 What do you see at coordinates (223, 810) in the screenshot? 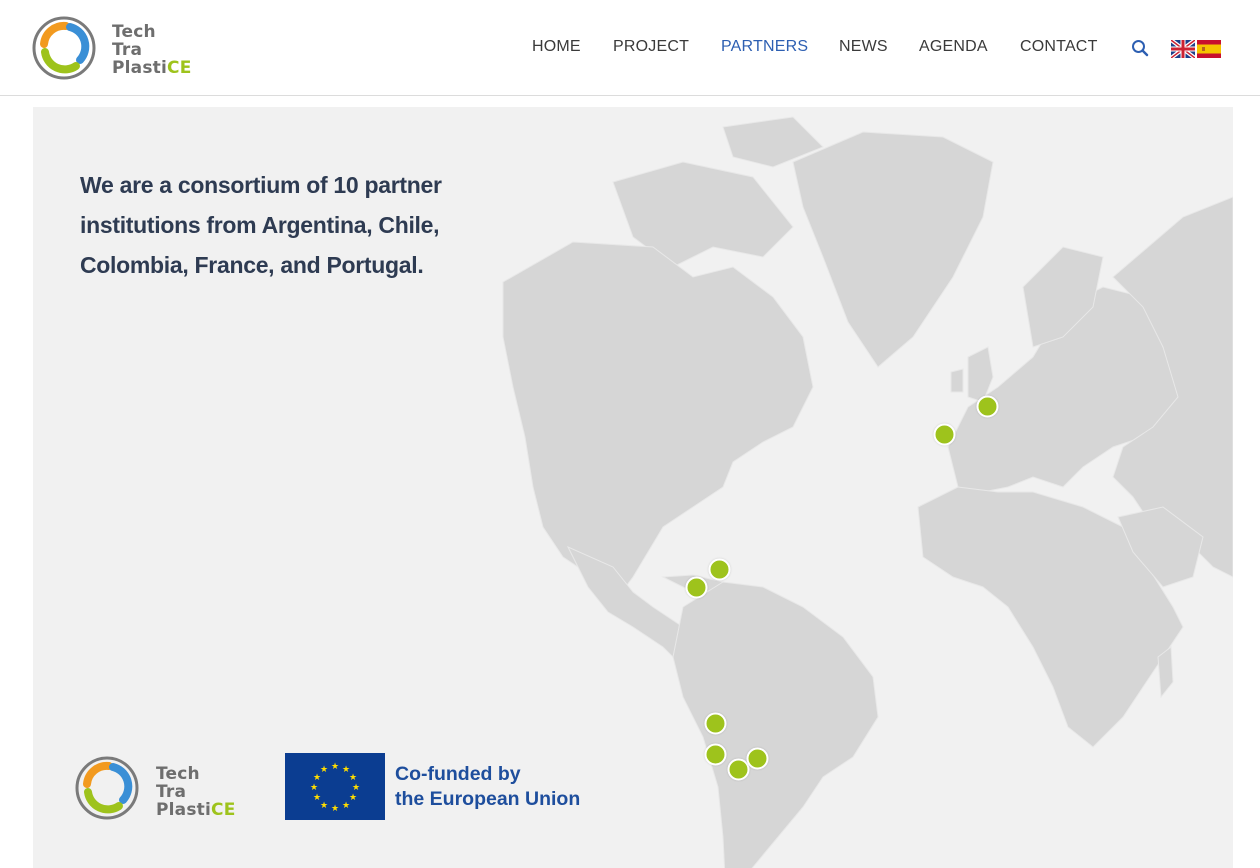
I see `footer-logo-line-3b: CE` at bounding box center [223, 810].